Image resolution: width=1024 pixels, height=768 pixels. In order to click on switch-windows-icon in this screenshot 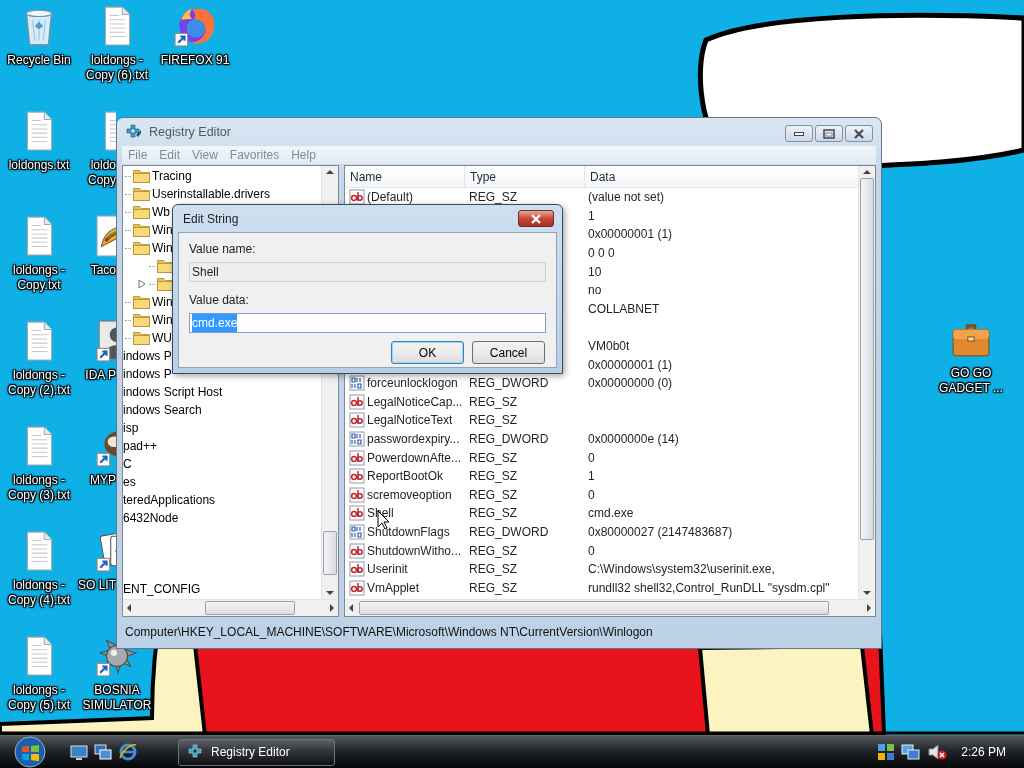, I will do `click(103, 752)`.